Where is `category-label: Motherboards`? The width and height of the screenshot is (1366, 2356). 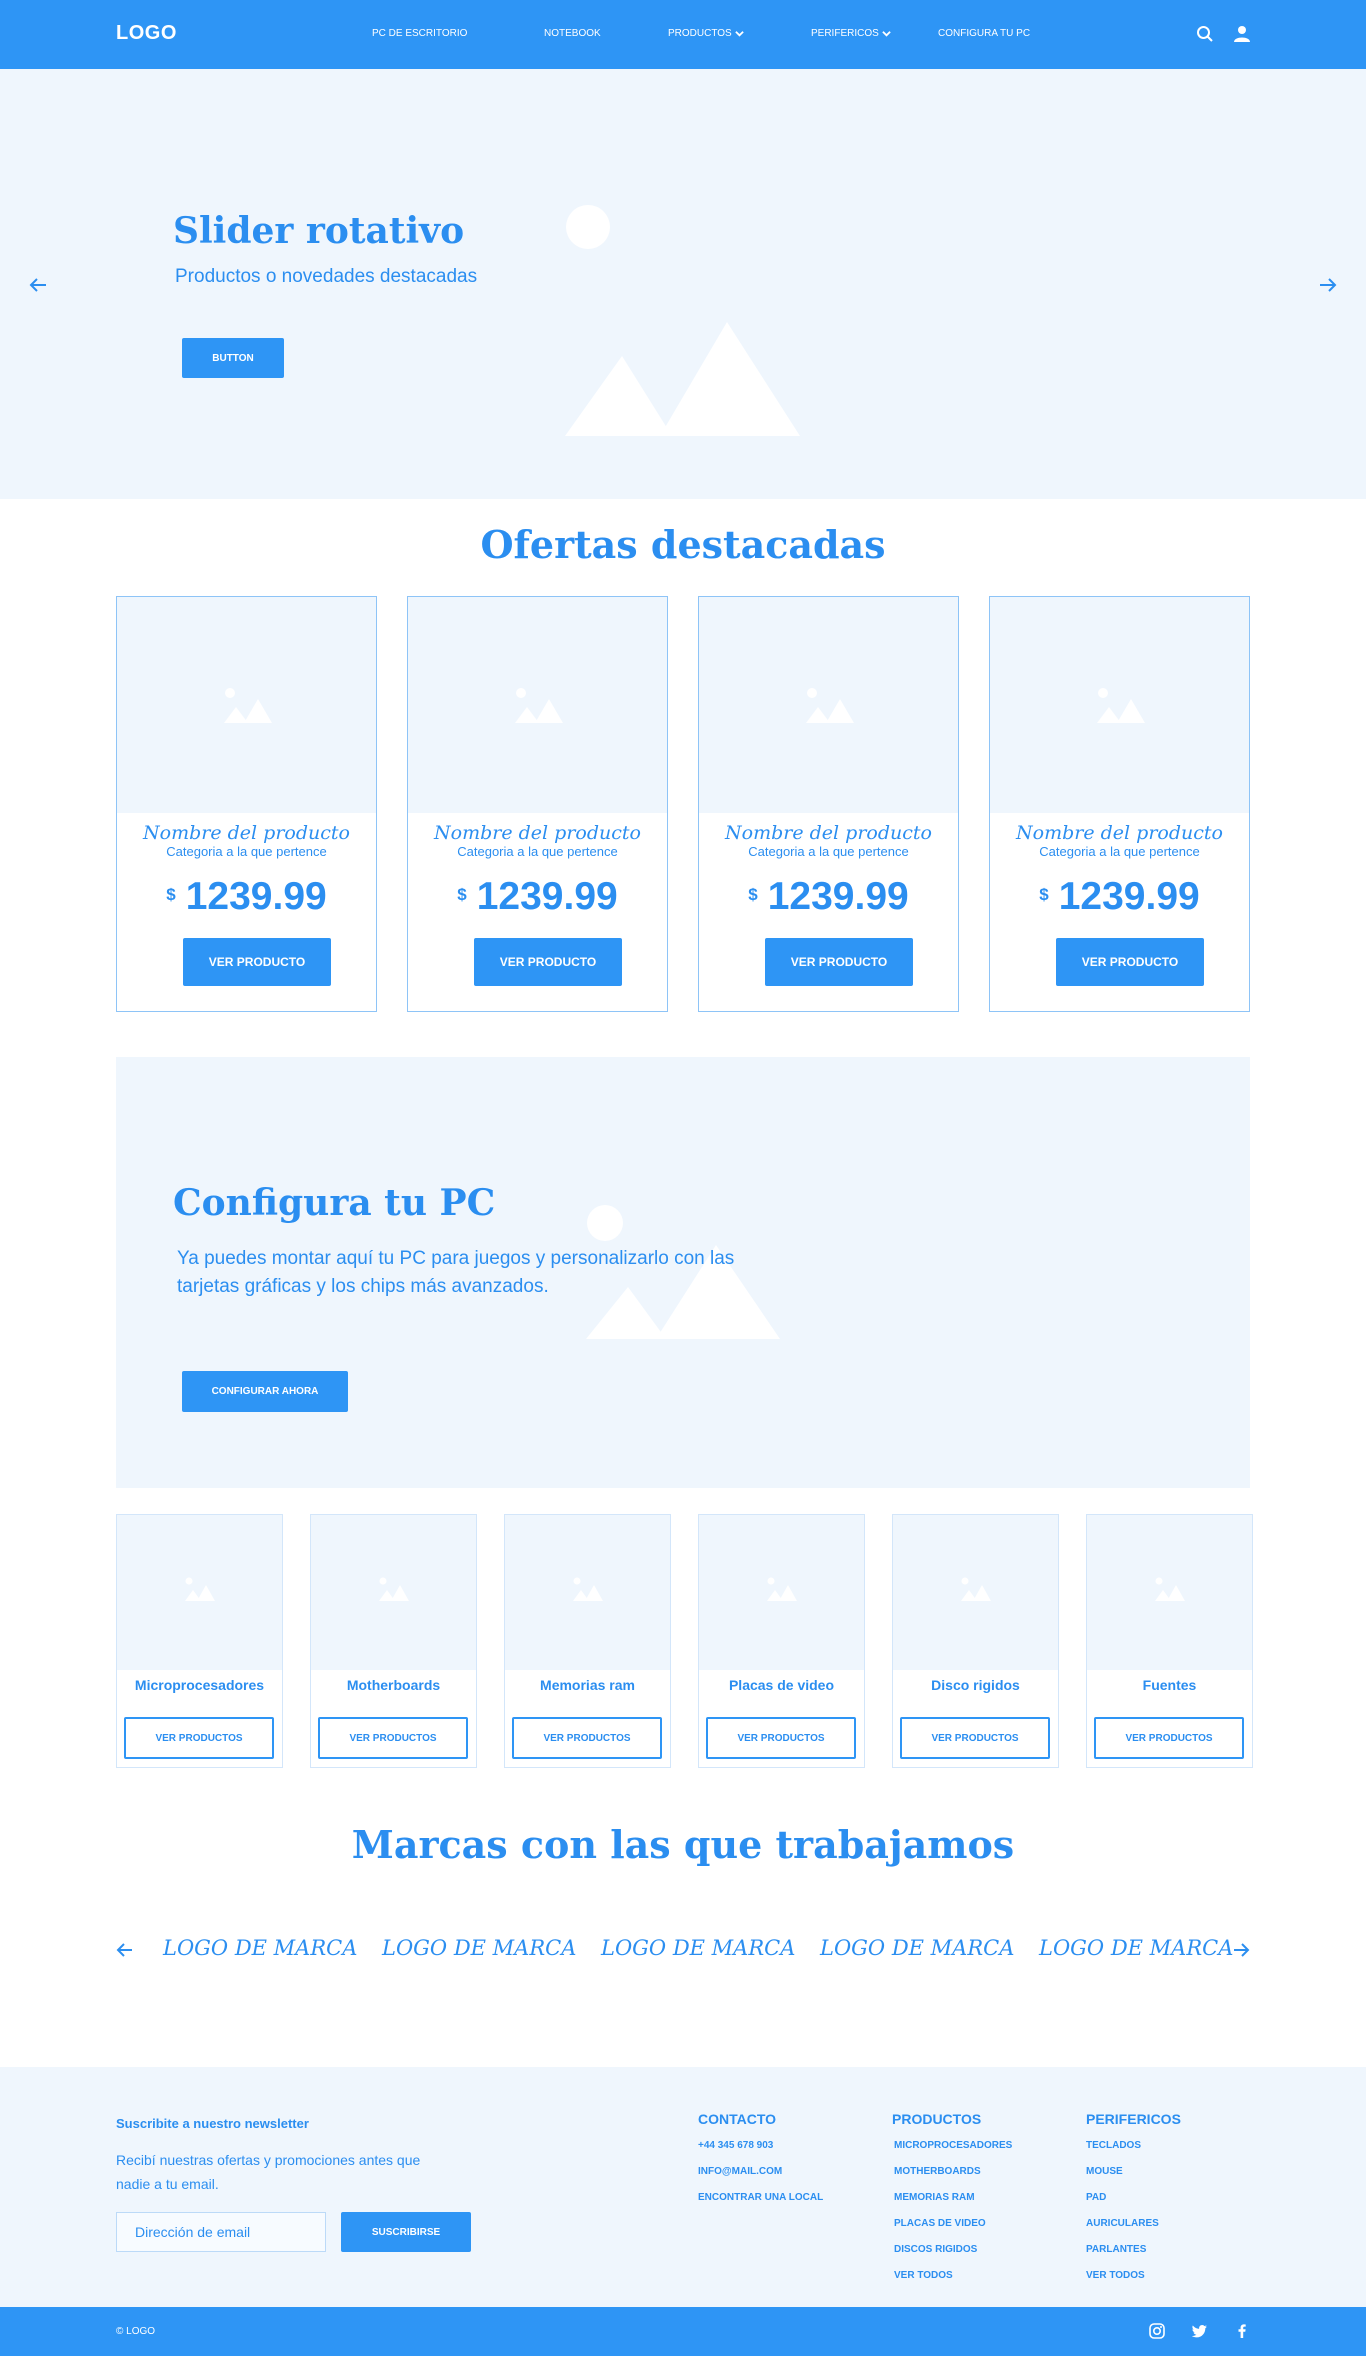
category-label: Motherboards is located at coordinates (393, 1685).